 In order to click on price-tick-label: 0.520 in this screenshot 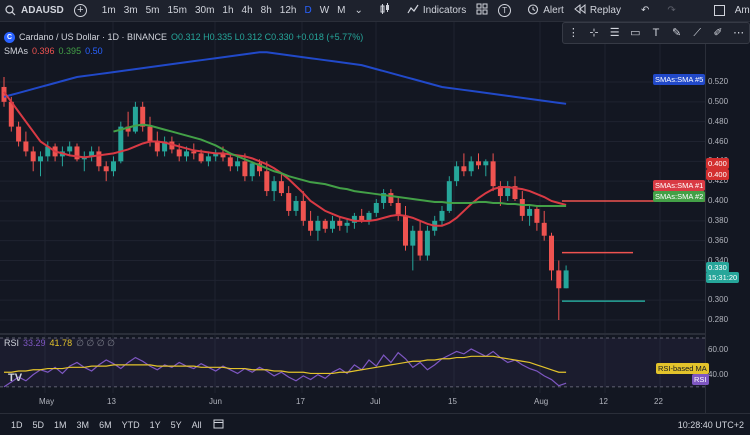, I will do `click(718, 81)`.